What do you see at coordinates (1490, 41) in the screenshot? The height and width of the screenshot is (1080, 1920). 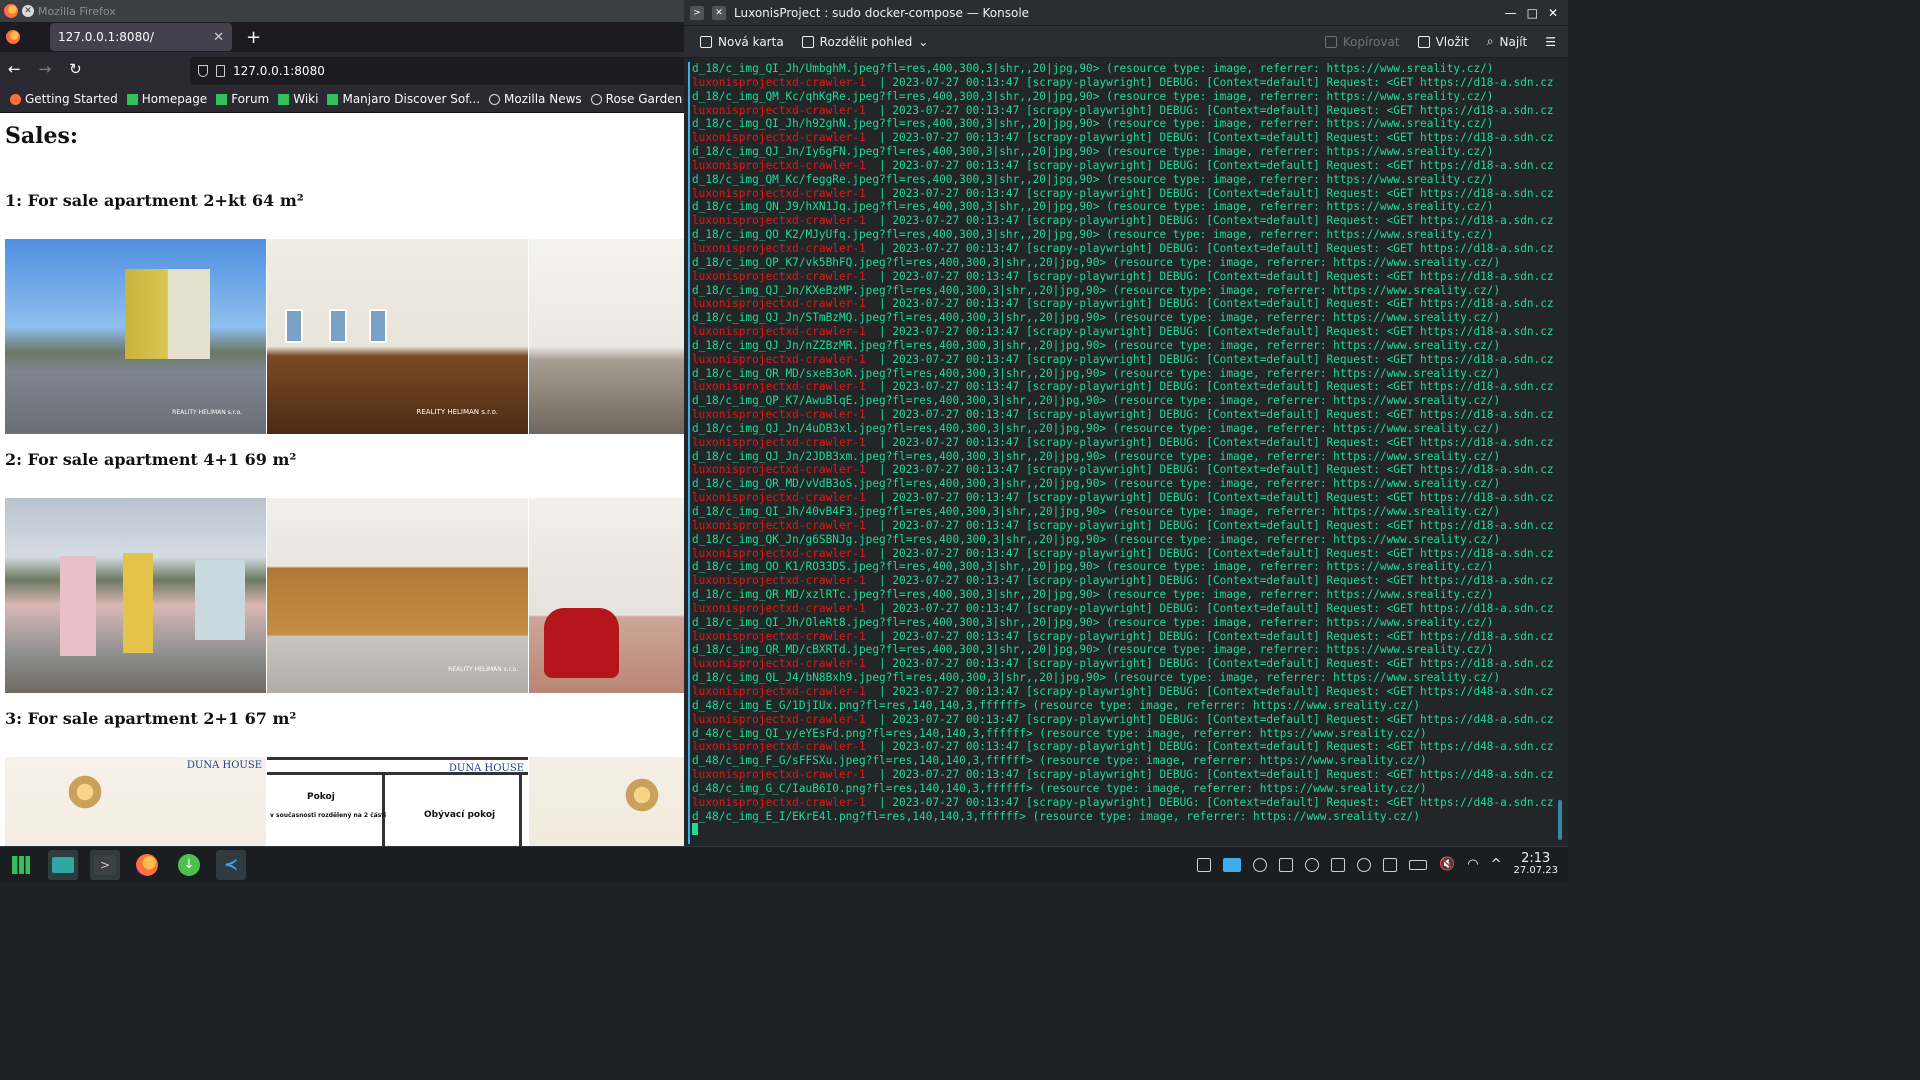 I see `search-icon: ⌕` at bounding box center [1490, 41].